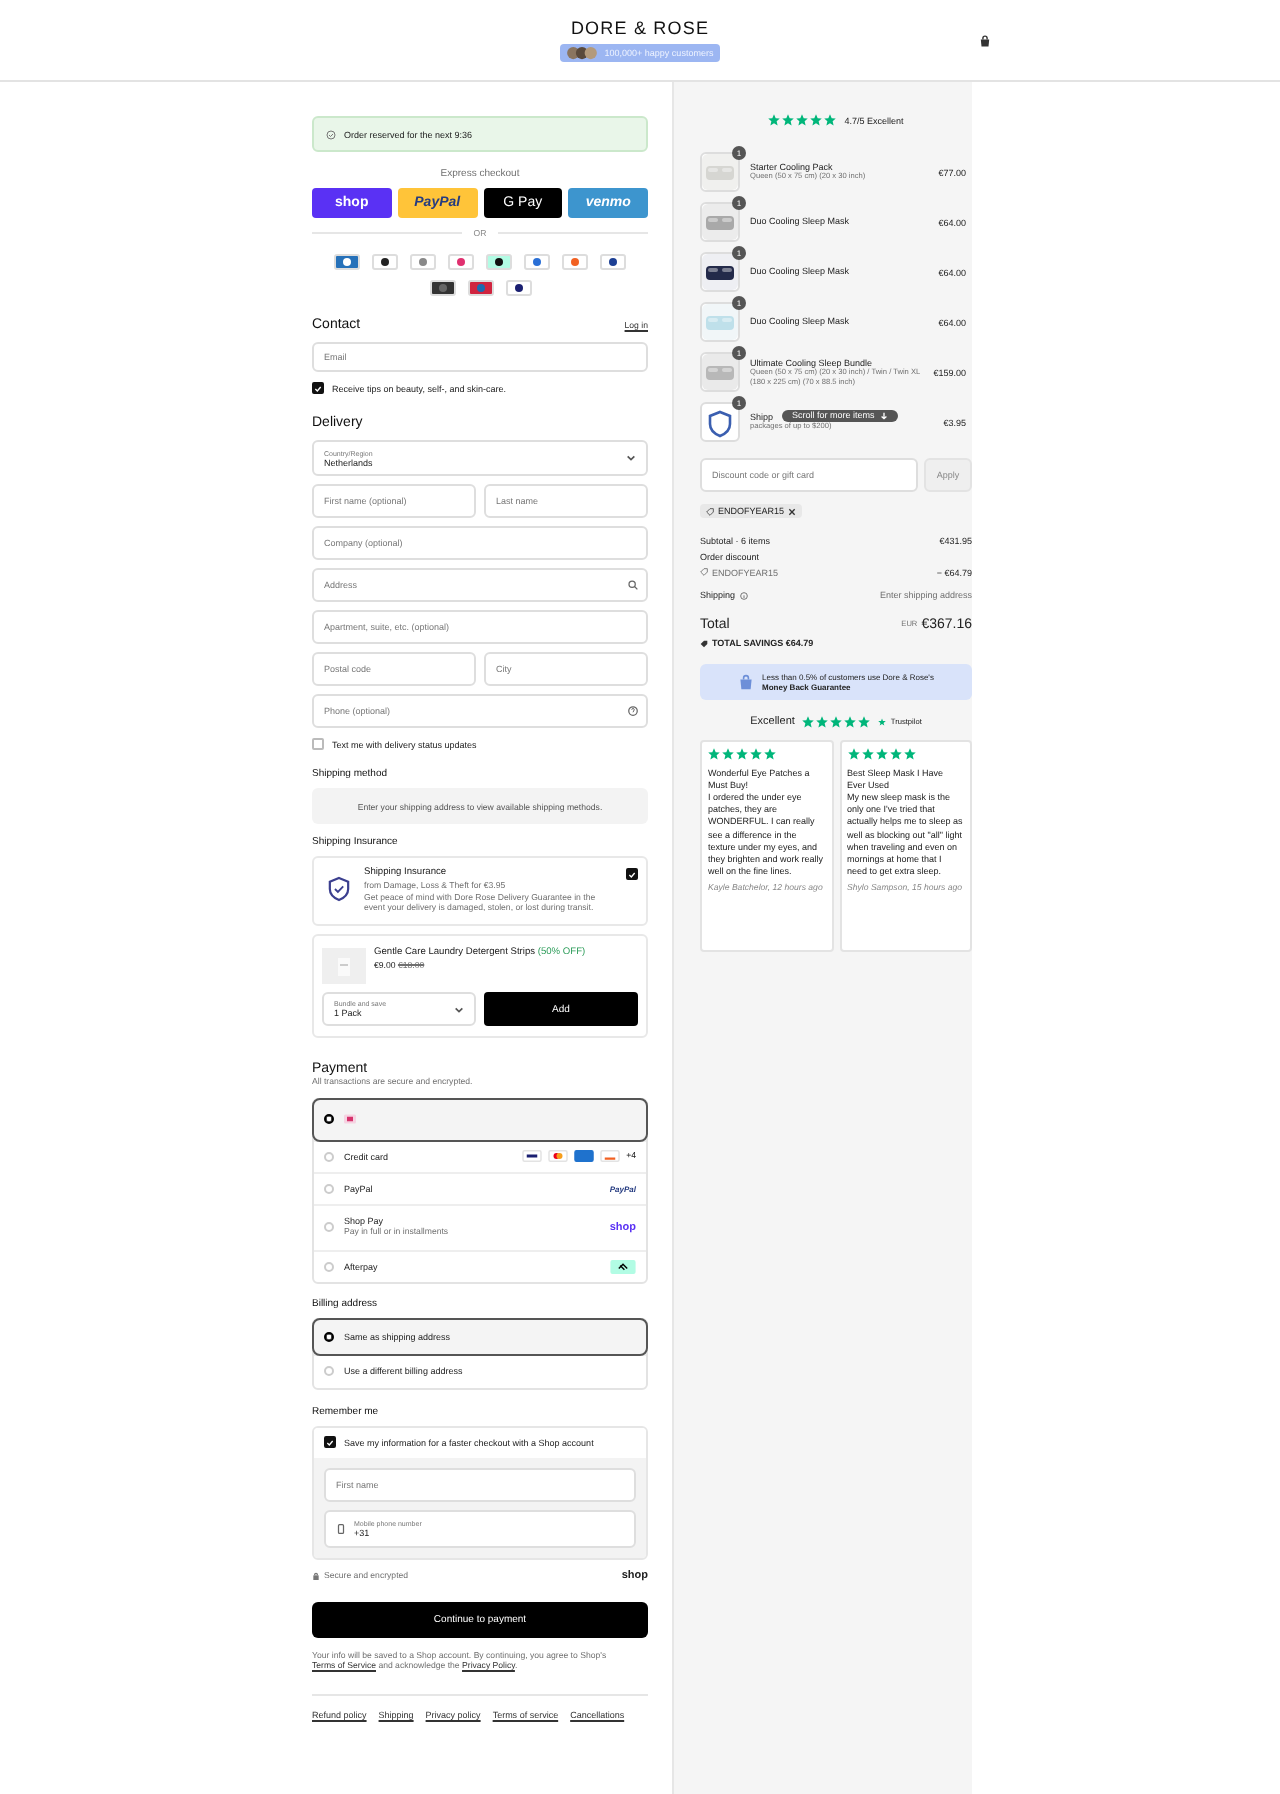 The image size is (1280, 1794). What do you see at coordinates (985, 41) in the screenshot?
I see `bag-icon` at bounding box center [985, 41].